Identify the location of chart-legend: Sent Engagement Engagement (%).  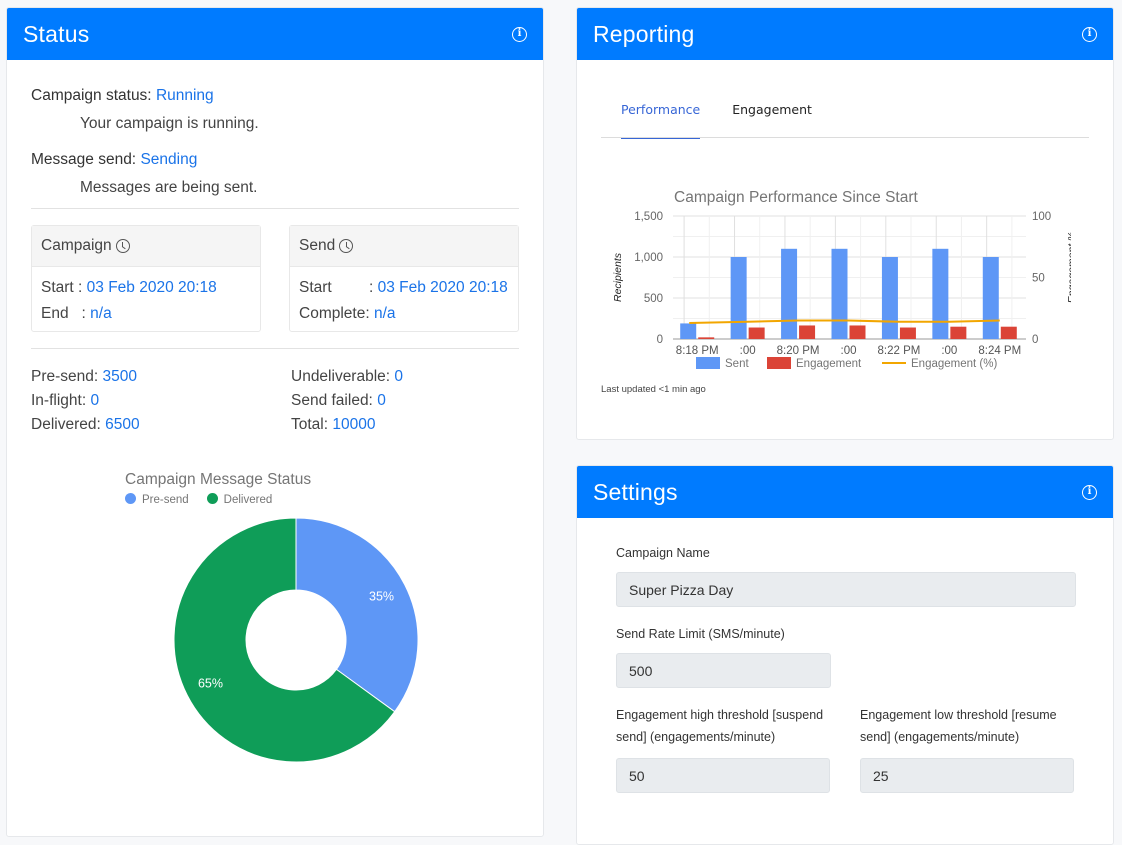
(846, 363).